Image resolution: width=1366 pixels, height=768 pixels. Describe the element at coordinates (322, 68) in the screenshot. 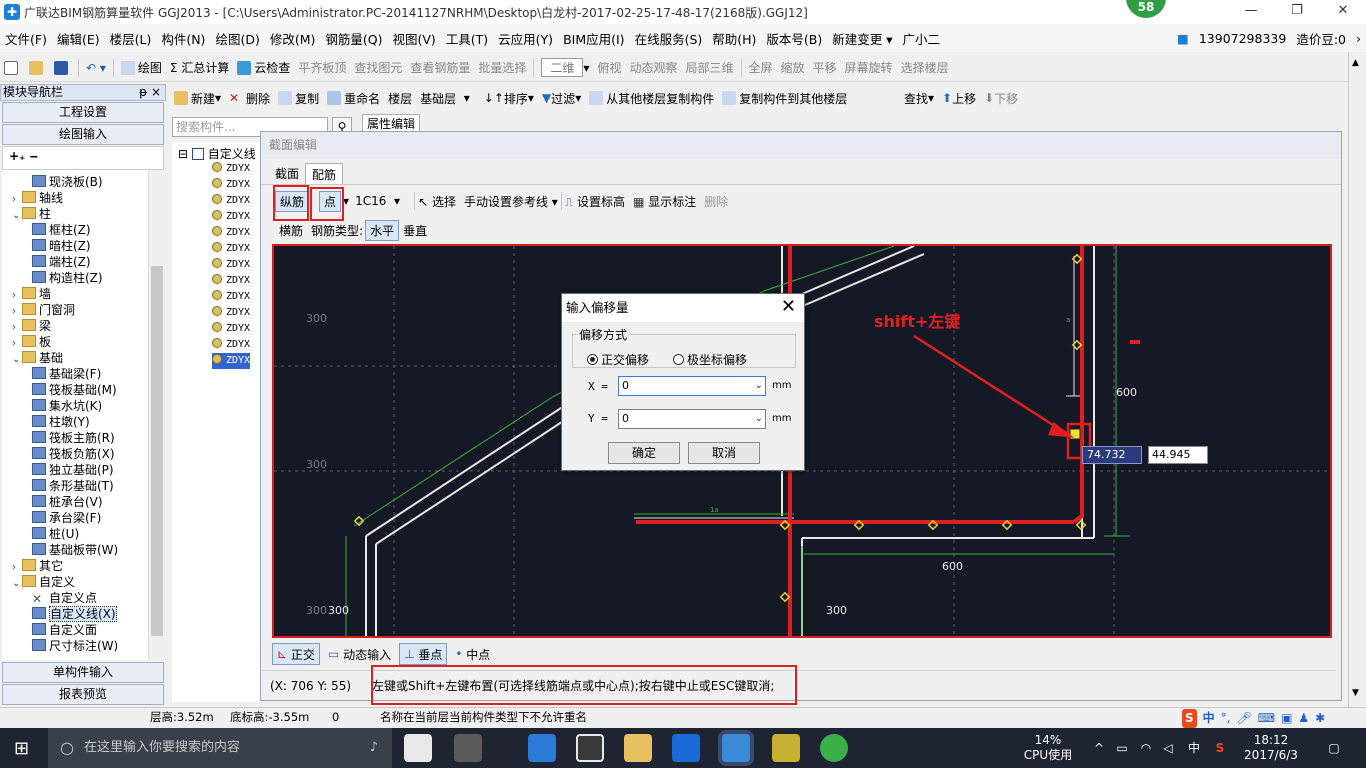

I see `align-slab-top-button: 平齐板顶` at that location.